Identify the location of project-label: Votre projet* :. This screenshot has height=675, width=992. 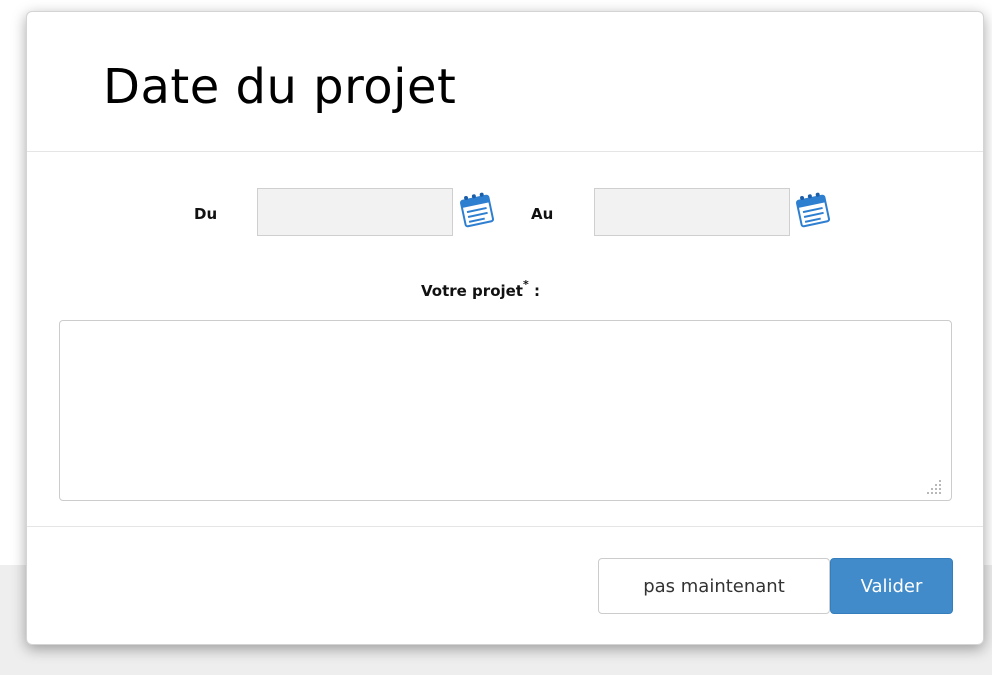
(480, 289).